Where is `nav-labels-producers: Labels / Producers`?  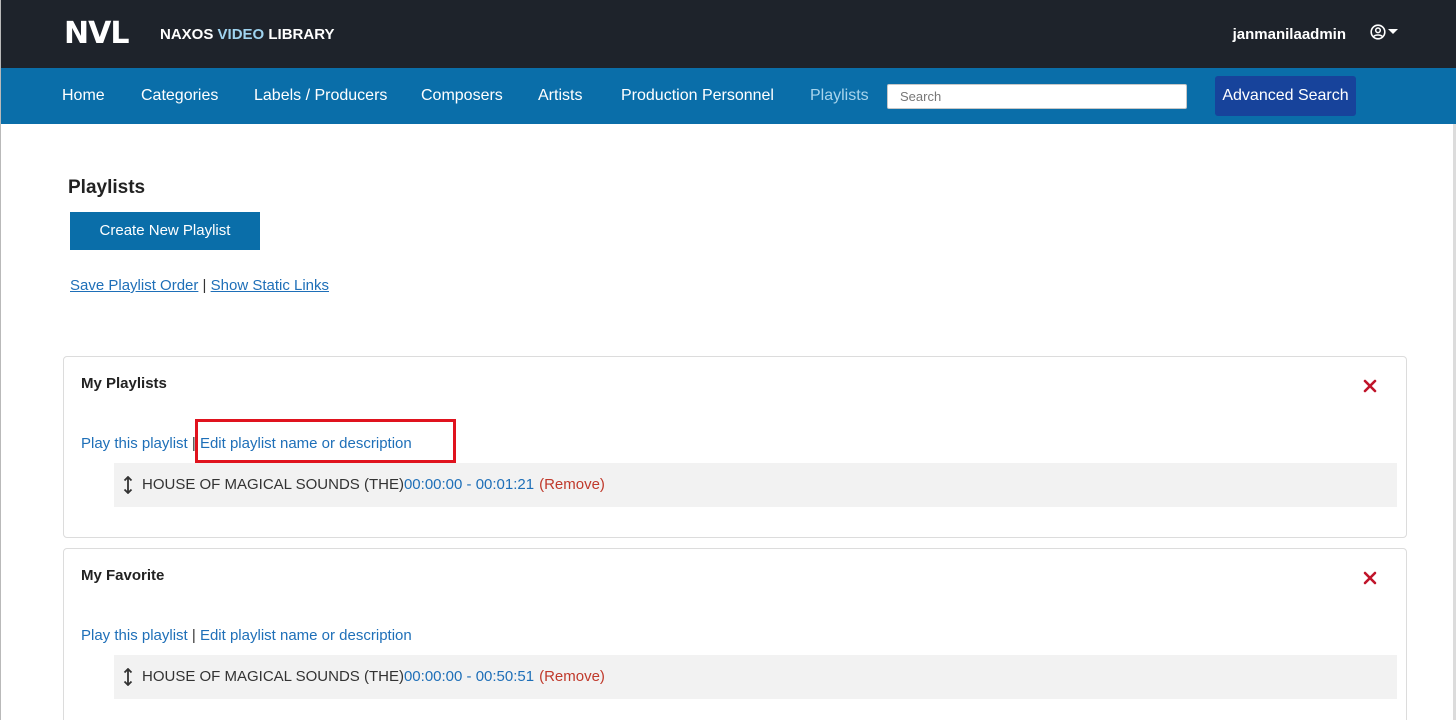
nav-labels-producers: Labels / Producers is located at coordinates (320, 96).